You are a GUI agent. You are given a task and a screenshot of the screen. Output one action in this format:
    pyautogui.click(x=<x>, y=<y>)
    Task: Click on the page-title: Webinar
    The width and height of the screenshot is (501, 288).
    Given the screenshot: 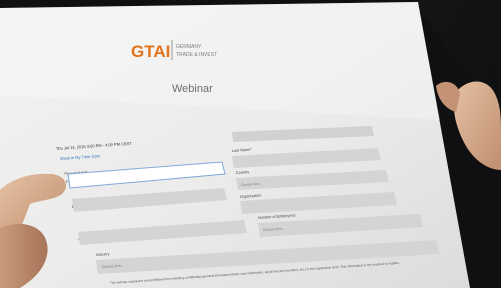 What is the action you would take?
    pyautogui.click(x=192, y=89)
    